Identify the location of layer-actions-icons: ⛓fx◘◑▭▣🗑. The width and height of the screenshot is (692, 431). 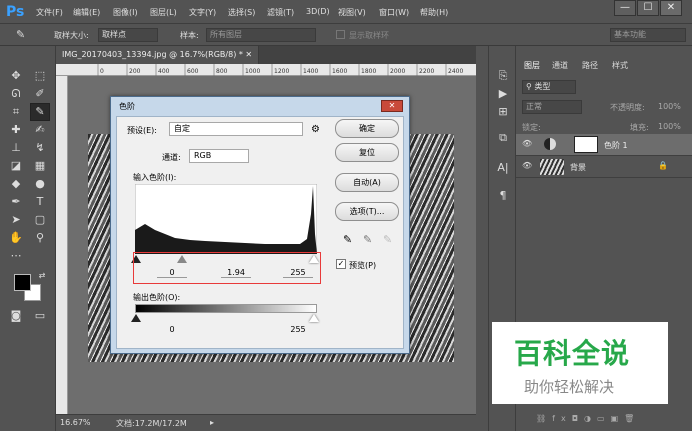
(588, 418).